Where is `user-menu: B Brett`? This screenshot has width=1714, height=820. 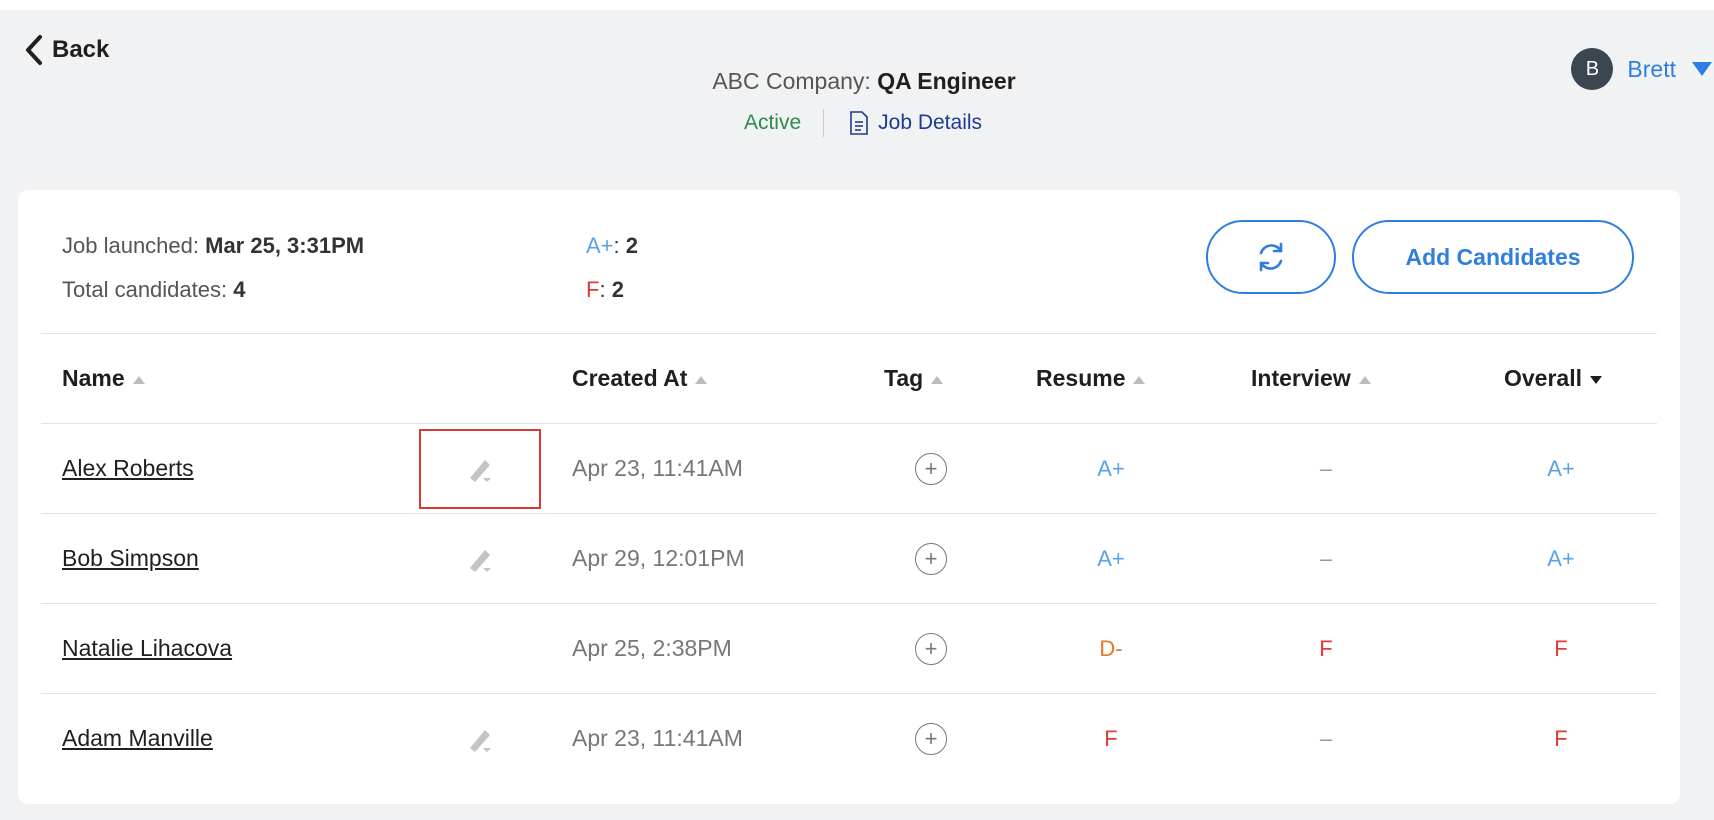 user-menu: B Brett is located at coordinates (1641, 69).